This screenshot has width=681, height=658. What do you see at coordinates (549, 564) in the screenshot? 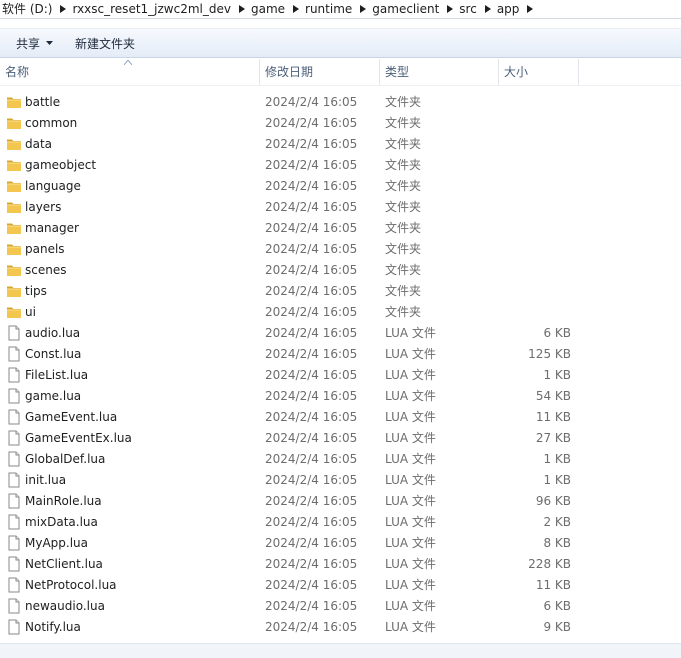
I see `file-size: 228 KB` at bounding box center [549, 564].